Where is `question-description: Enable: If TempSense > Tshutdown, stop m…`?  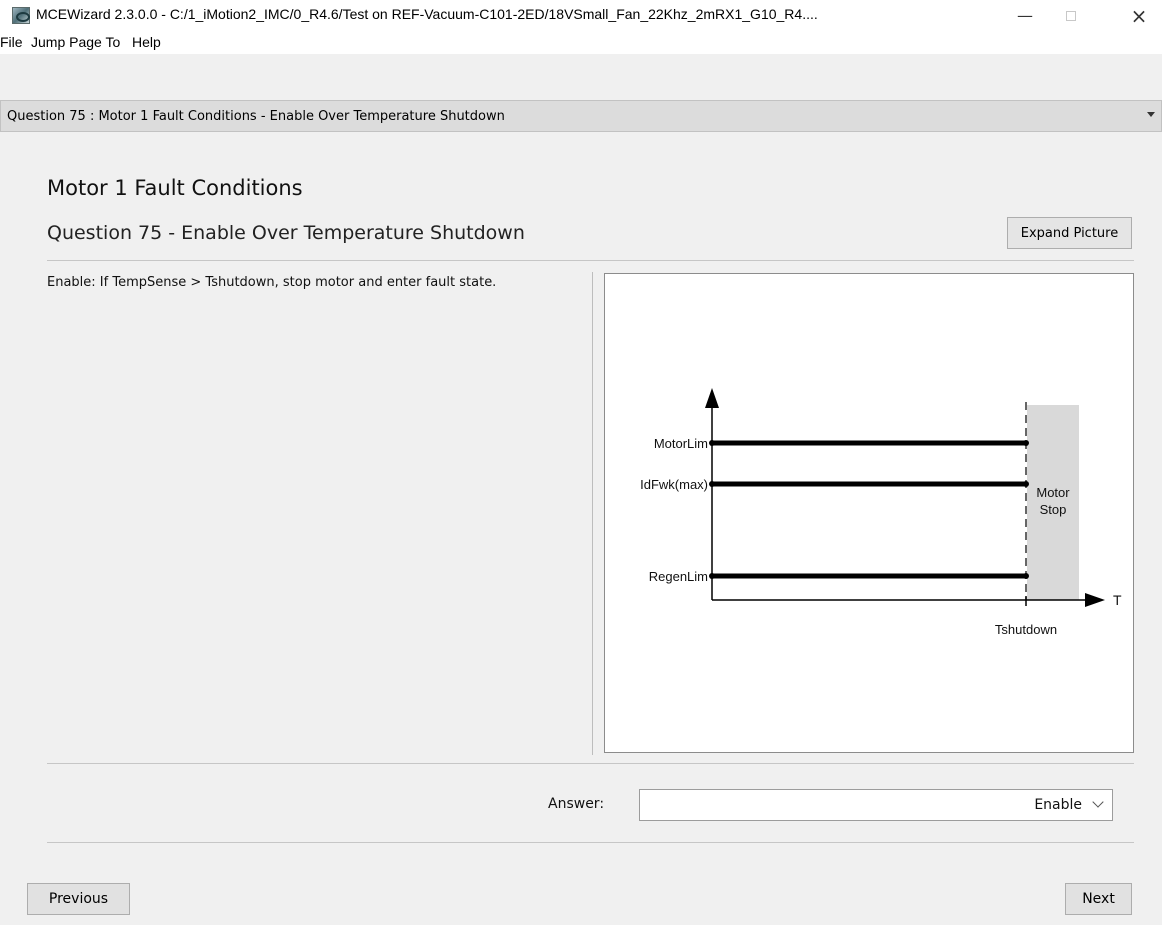 question-description: Enable: If TempSense > Tshutdown, stop m… is located at coordinates (272, 282).